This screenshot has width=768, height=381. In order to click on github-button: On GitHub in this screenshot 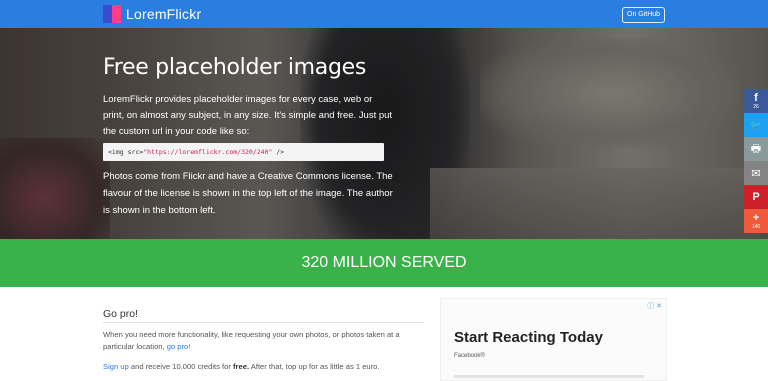, I will do `click(644, 15)`.